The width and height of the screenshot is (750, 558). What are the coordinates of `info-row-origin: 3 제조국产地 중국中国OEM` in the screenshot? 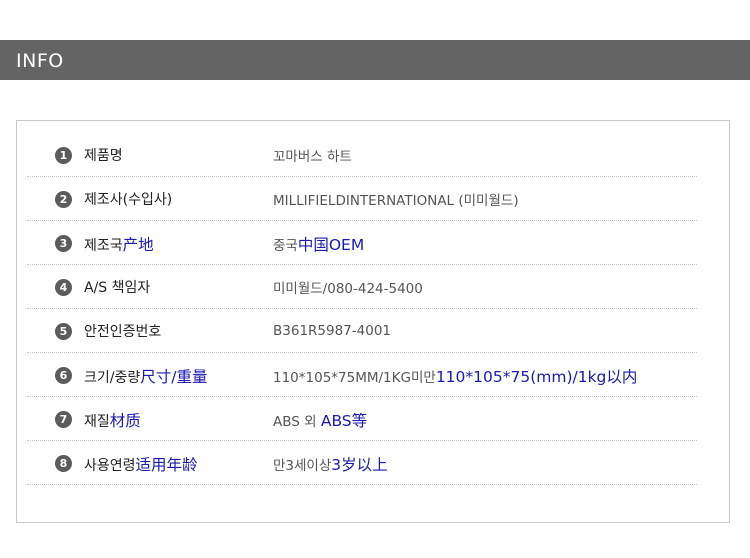 It's located at (362, 243).